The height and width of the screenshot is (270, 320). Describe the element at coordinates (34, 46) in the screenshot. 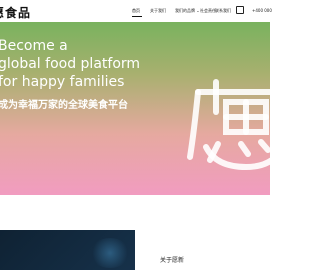

I see `hero-heading-line-1: Become a` at that location.